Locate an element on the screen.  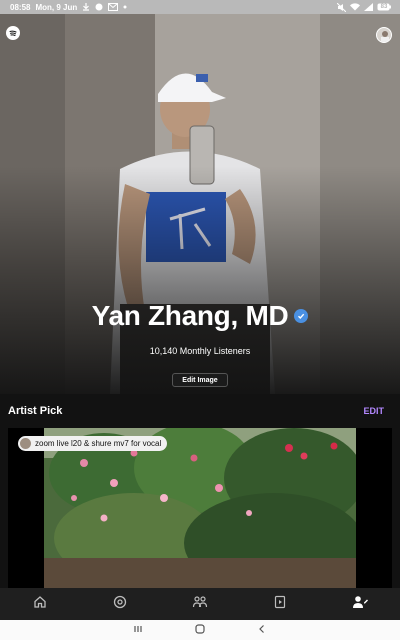
media-icon is located at coordinates (280, 604).